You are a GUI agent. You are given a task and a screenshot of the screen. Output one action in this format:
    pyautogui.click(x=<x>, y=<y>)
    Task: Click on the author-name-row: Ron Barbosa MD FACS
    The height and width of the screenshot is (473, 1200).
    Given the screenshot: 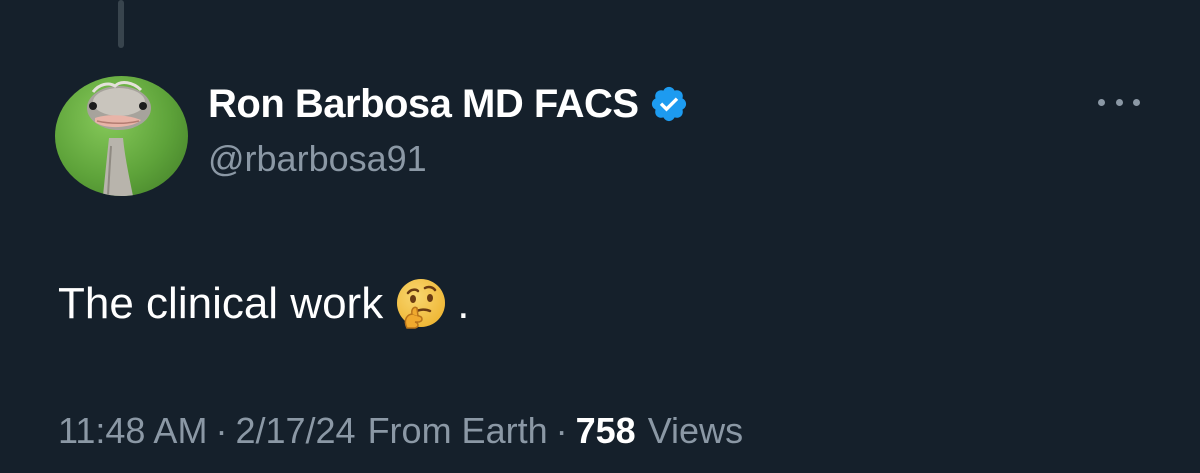 What is the action you would take?
    pyautogui.click(x=448, y=104)
    